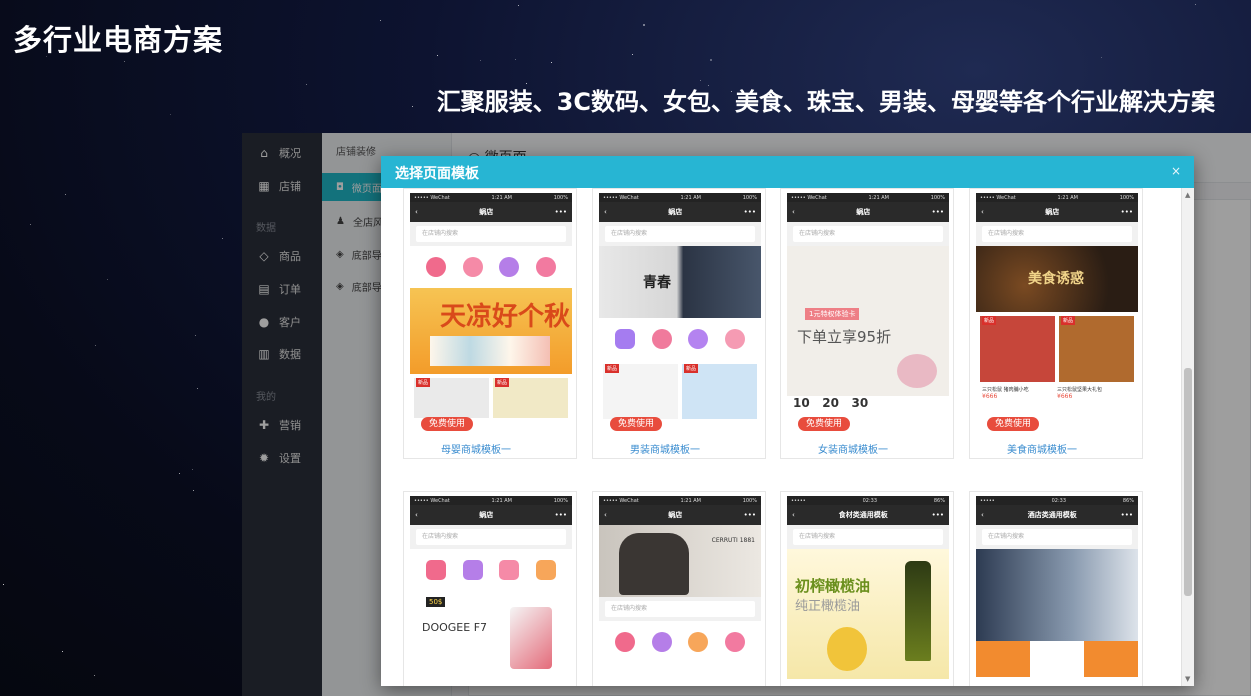  What do you see at coordinates (491, 197) in the screenshot?
I see `phone-status-bar: ••••• WeChat 1:21 AM 100%` at bounding box center [491, 197].